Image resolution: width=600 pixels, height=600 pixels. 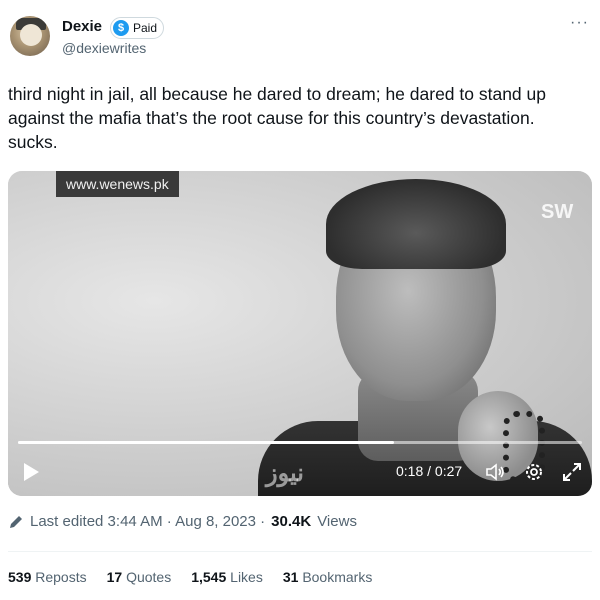 What do you see at coordinates (16, 521) in the screenshot?
I see `edit-pencil-icon` at bounding box center [16, 521].